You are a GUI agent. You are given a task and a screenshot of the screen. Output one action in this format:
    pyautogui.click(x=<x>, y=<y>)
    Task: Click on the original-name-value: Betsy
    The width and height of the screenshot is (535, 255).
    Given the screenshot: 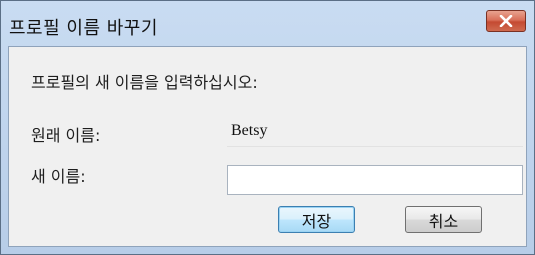 What is the action you would take?
    pyautogui.click(x=249, y=130)
    